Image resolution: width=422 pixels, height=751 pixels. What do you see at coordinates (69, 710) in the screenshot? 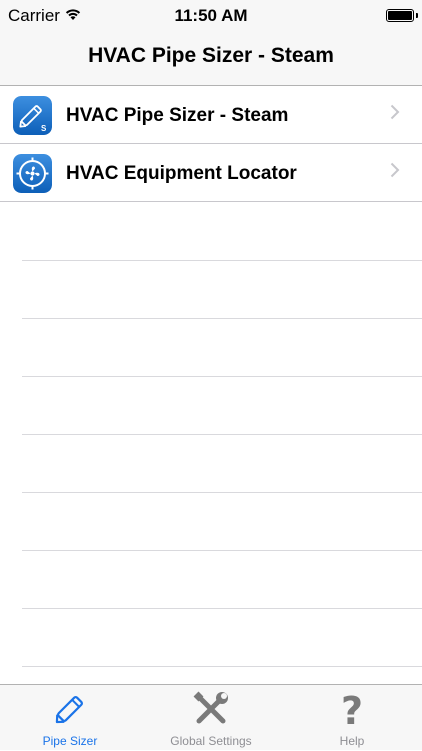
I see `pencil-icon` at bounding box center [69, 710].